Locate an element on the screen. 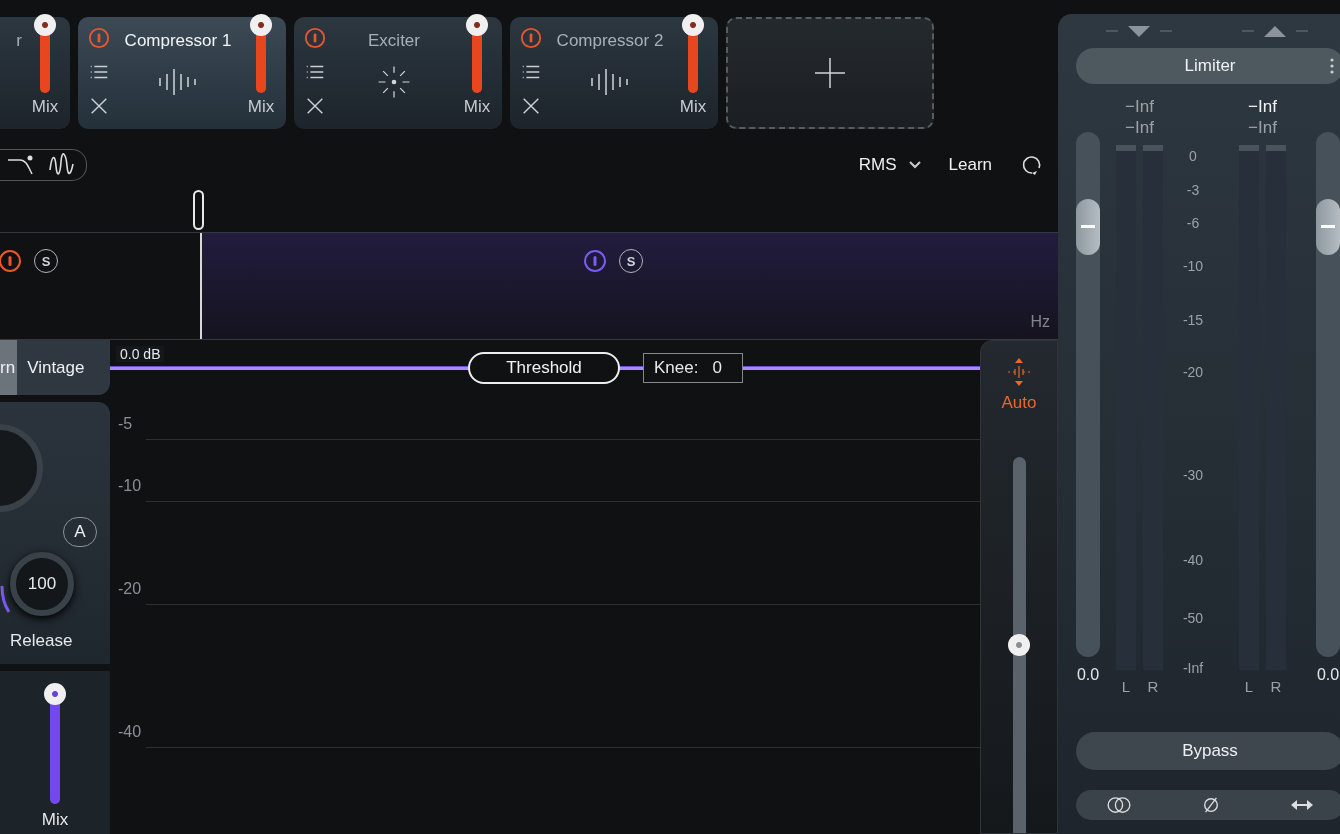  scale-label: -20 is located at coordinates (1193, 372).